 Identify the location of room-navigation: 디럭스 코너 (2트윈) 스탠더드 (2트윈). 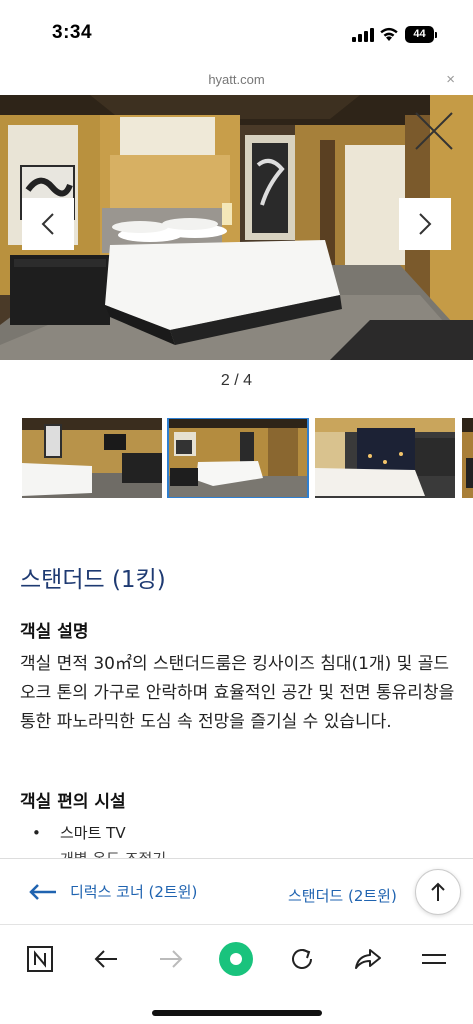
(236, 891).